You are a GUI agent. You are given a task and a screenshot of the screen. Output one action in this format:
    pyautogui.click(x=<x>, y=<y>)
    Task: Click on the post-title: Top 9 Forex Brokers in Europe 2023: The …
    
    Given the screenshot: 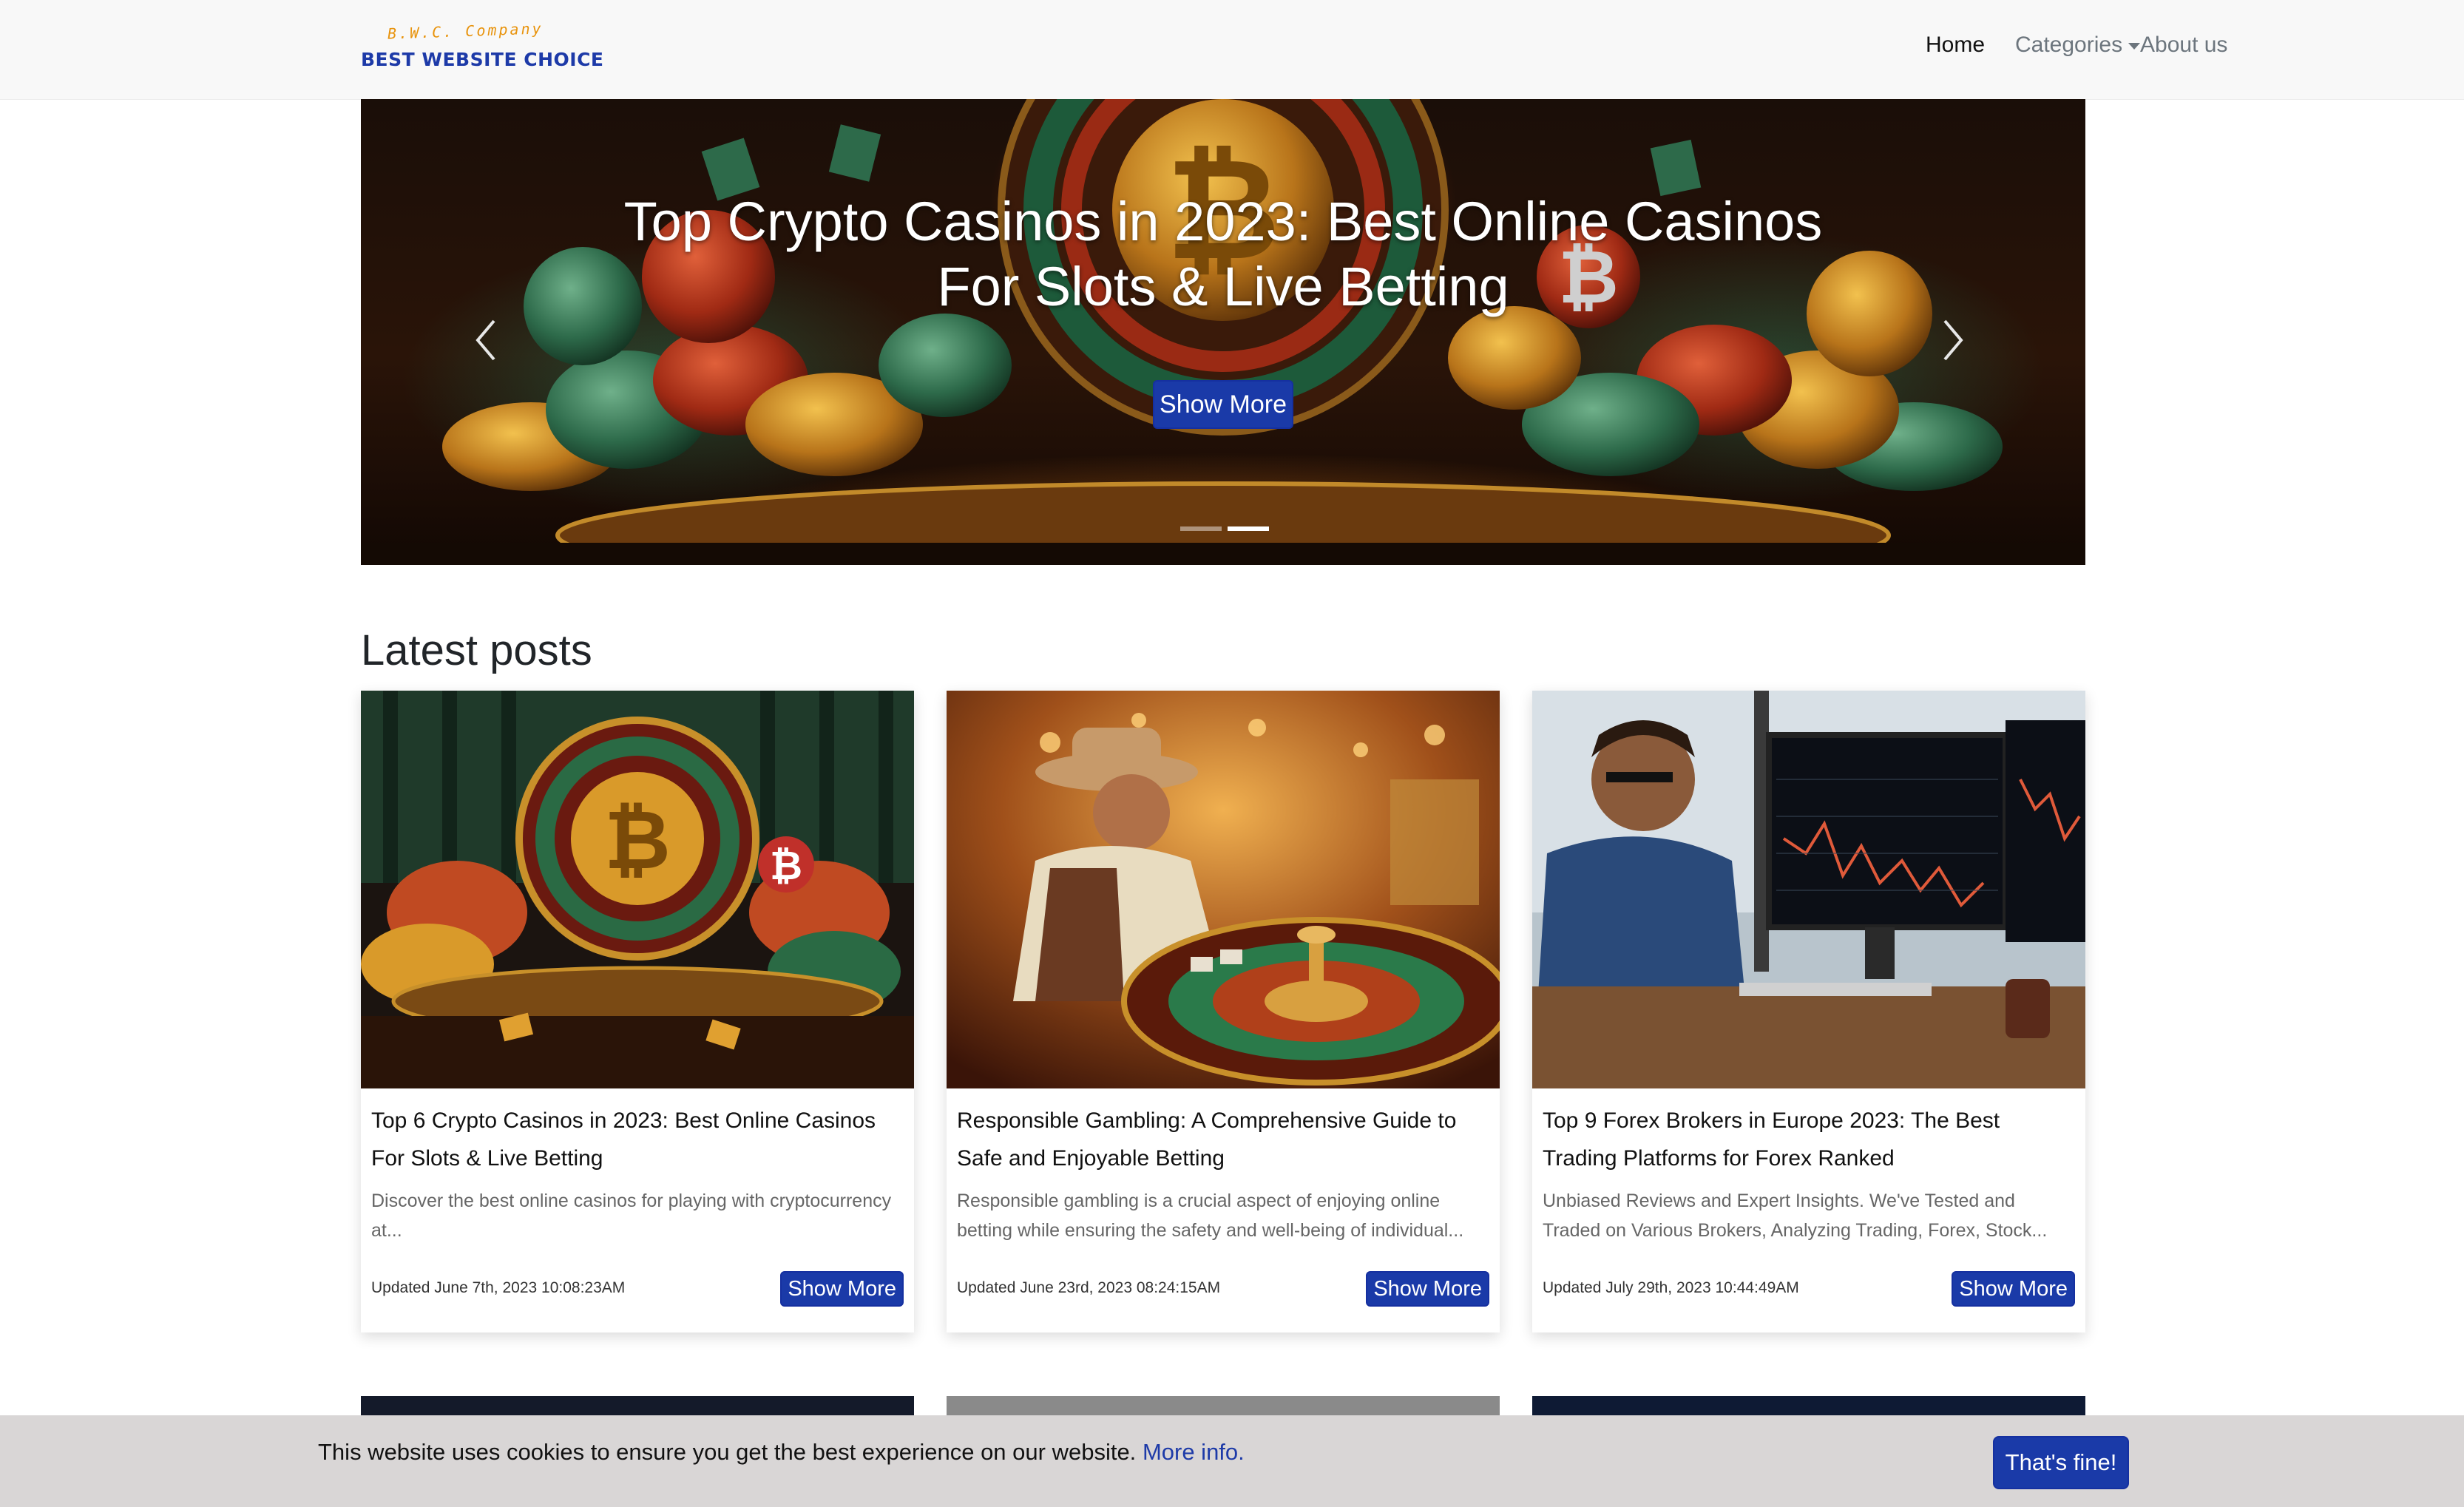 What is the action you would take?
    pyautogui.click(x=1809, y=1139)
    